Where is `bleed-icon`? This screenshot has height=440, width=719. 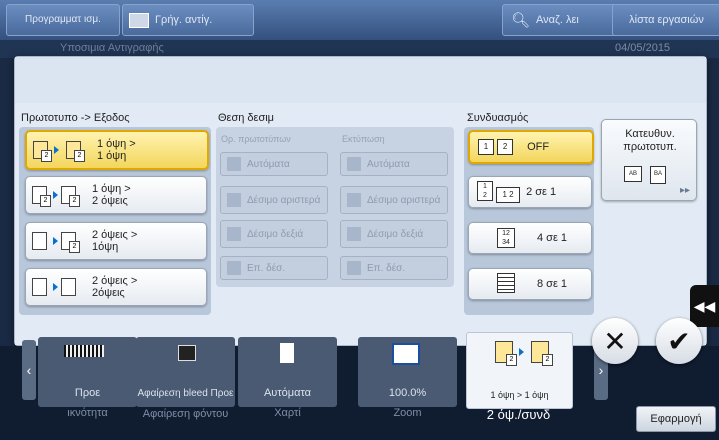 bleed-icon is located at coordinates (187, 353).